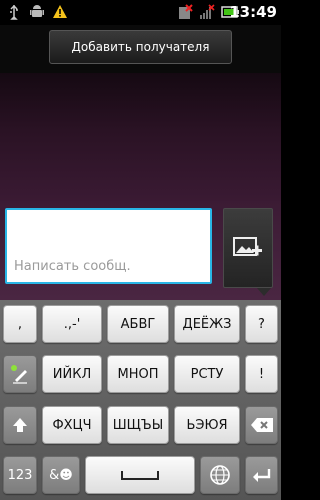  I want to click on key-question: ?, so click(261, 324).